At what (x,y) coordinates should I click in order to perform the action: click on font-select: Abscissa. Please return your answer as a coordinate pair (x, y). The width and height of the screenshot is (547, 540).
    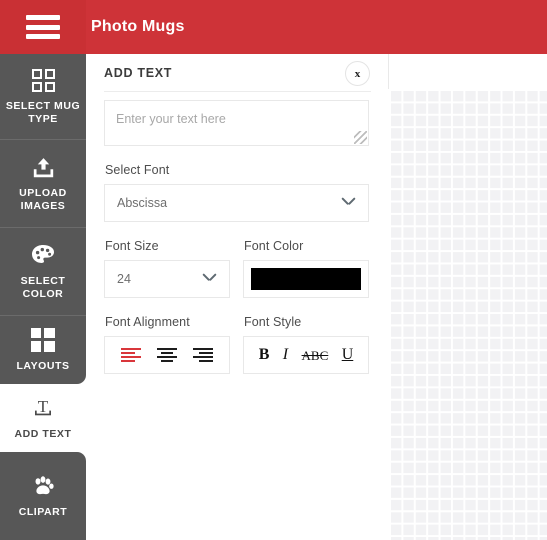
    Looking at the image, I should click on (236, 203).